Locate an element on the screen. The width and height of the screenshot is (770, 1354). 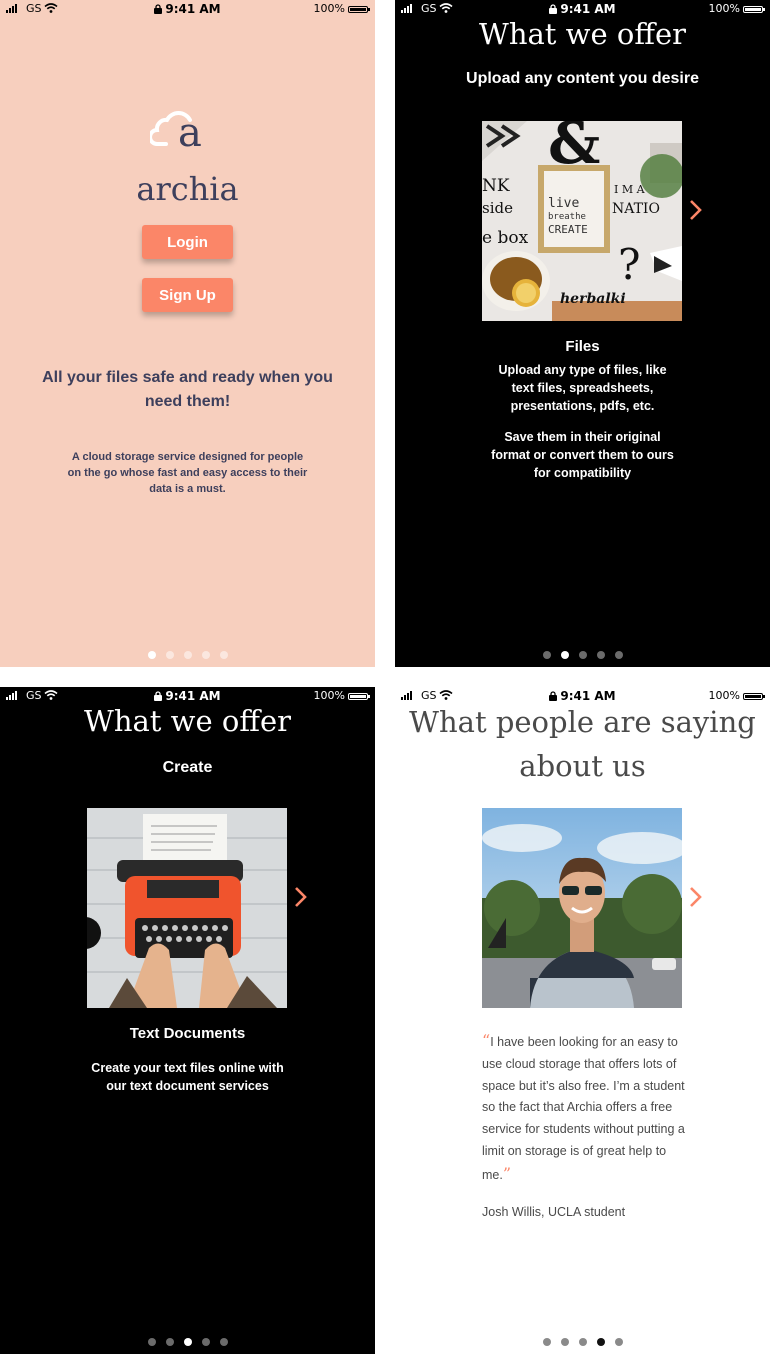
brand-name: archia is located at coordinates (187, 189).